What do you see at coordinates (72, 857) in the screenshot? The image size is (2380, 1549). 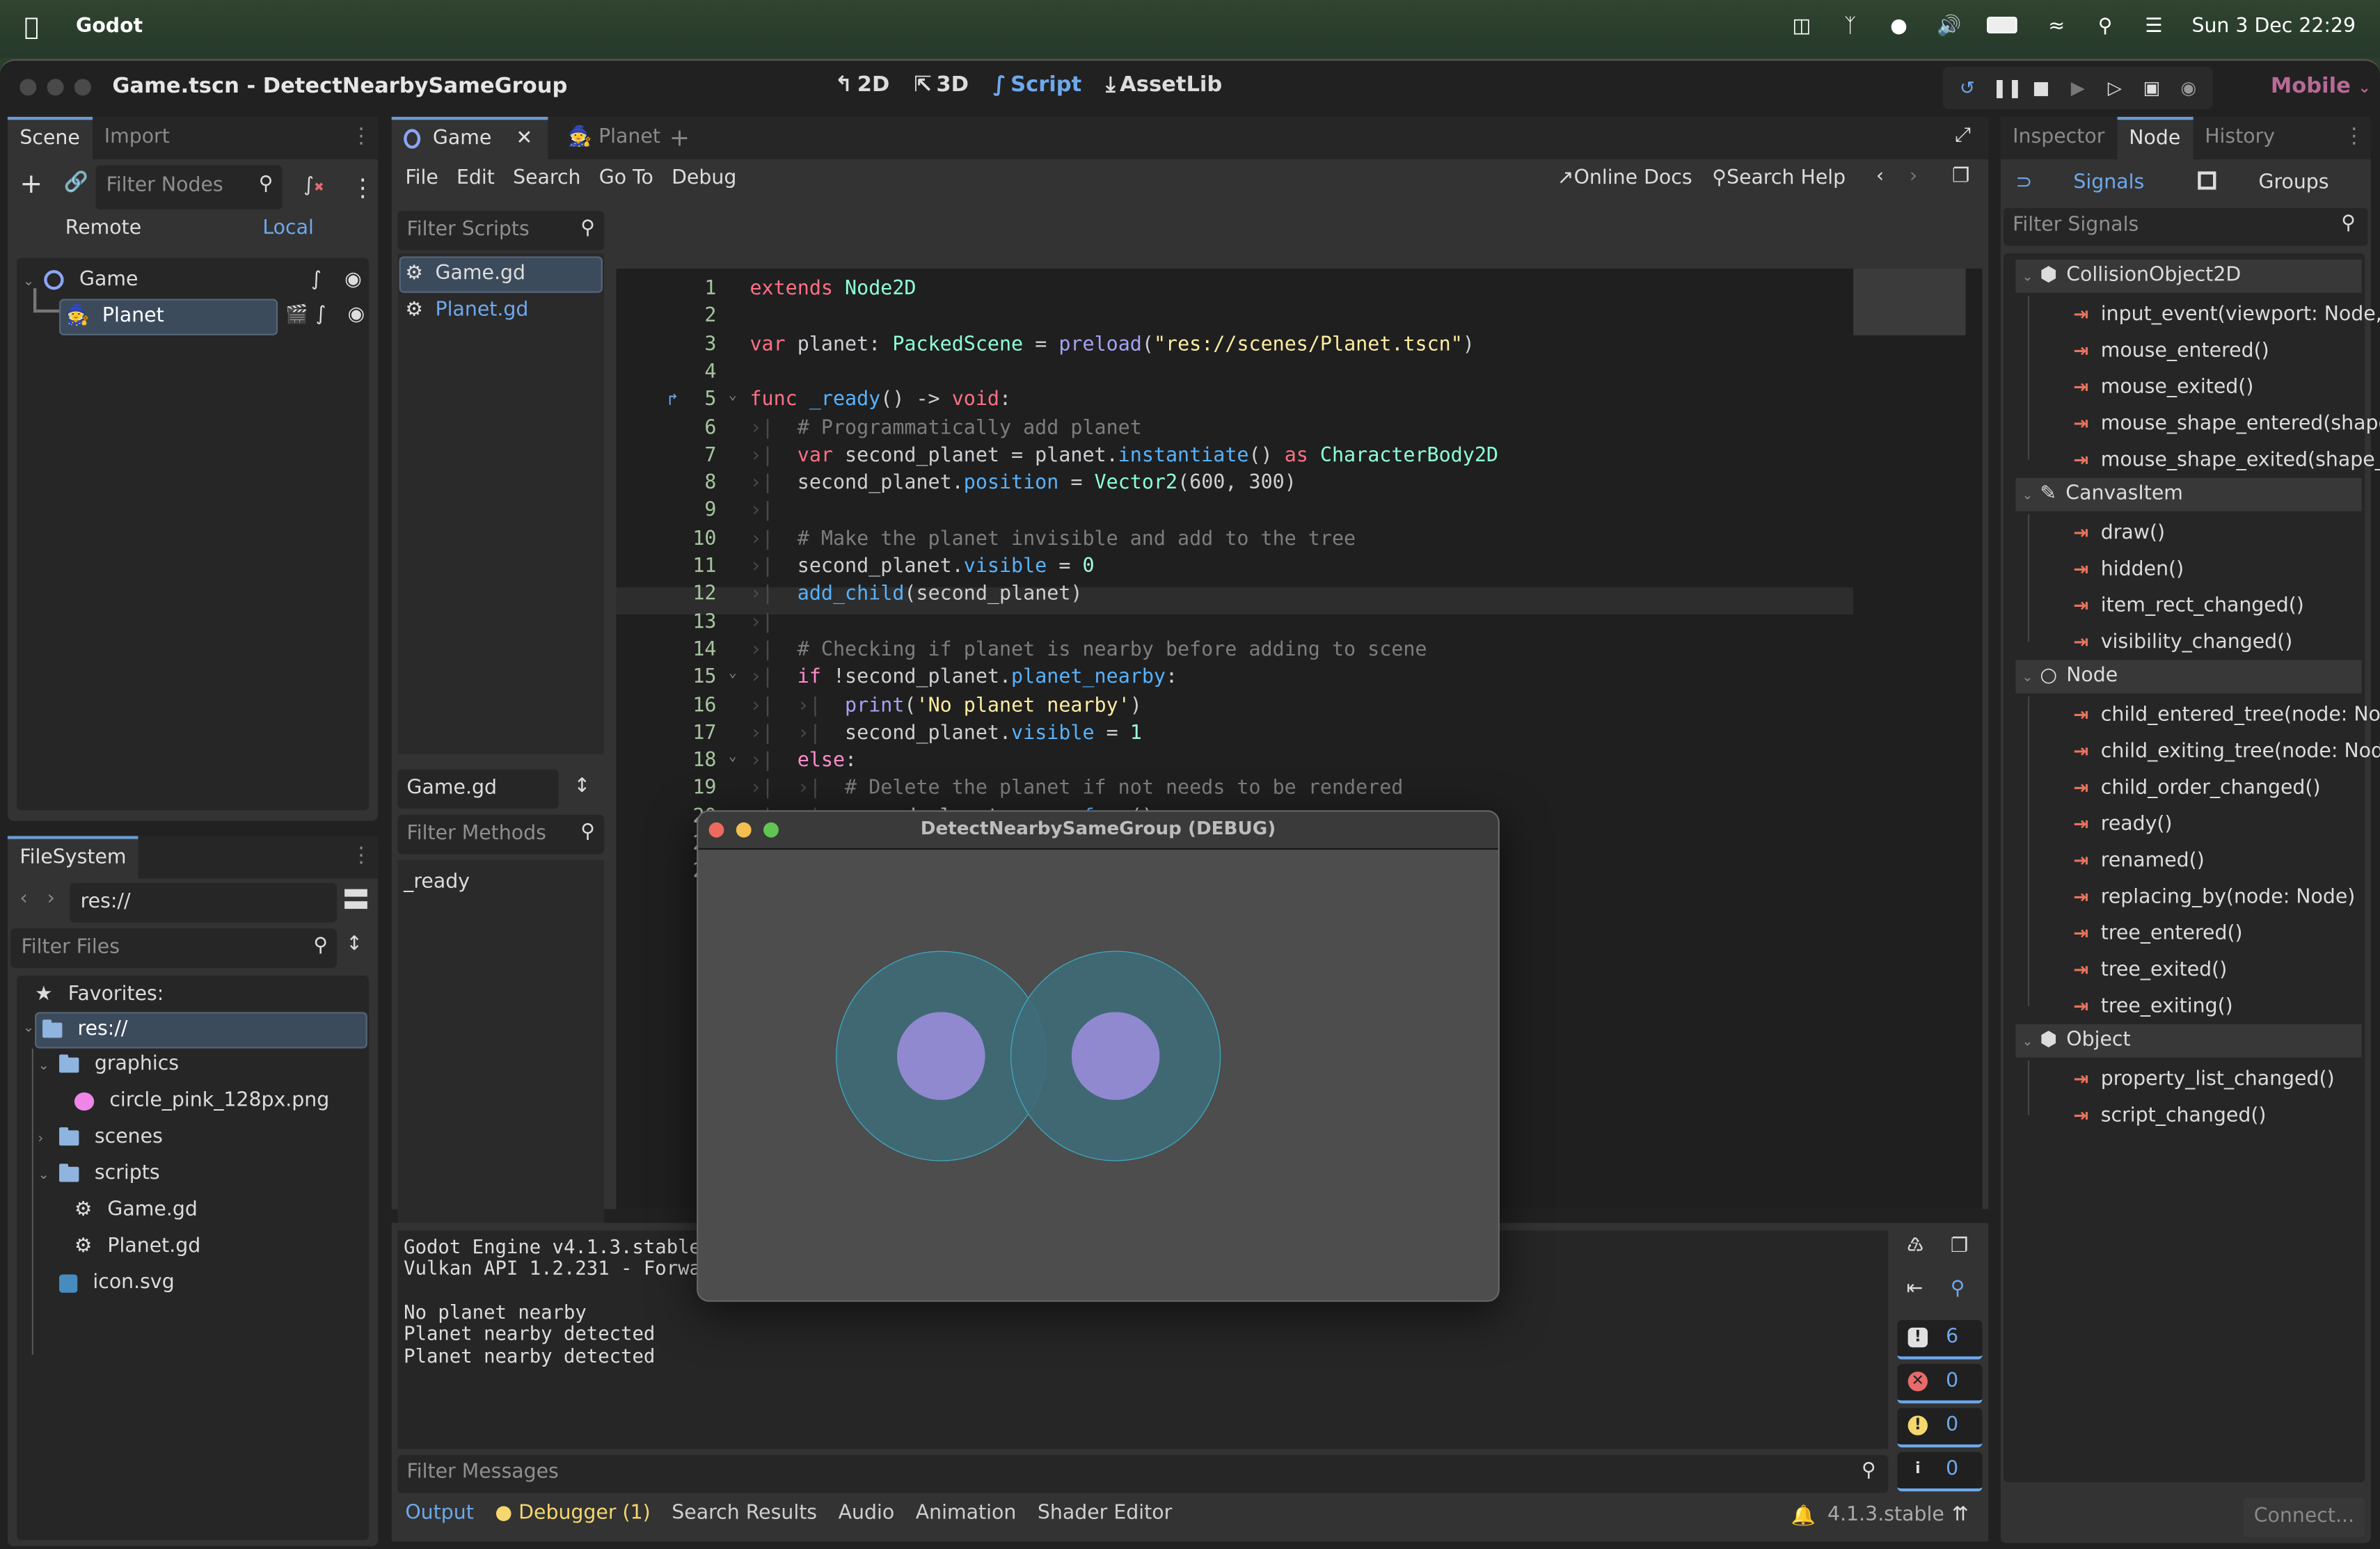 I see `tab-filesystem: FileSystem` at bounding box center [72, 857].